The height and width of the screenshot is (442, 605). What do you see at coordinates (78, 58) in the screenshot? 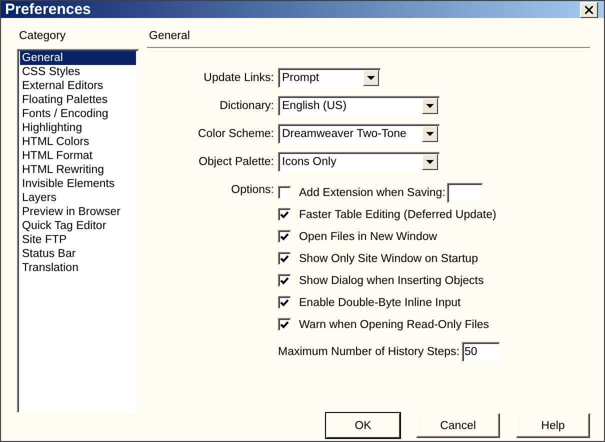
I see `category-item: General` at bounding box center [78, 58].